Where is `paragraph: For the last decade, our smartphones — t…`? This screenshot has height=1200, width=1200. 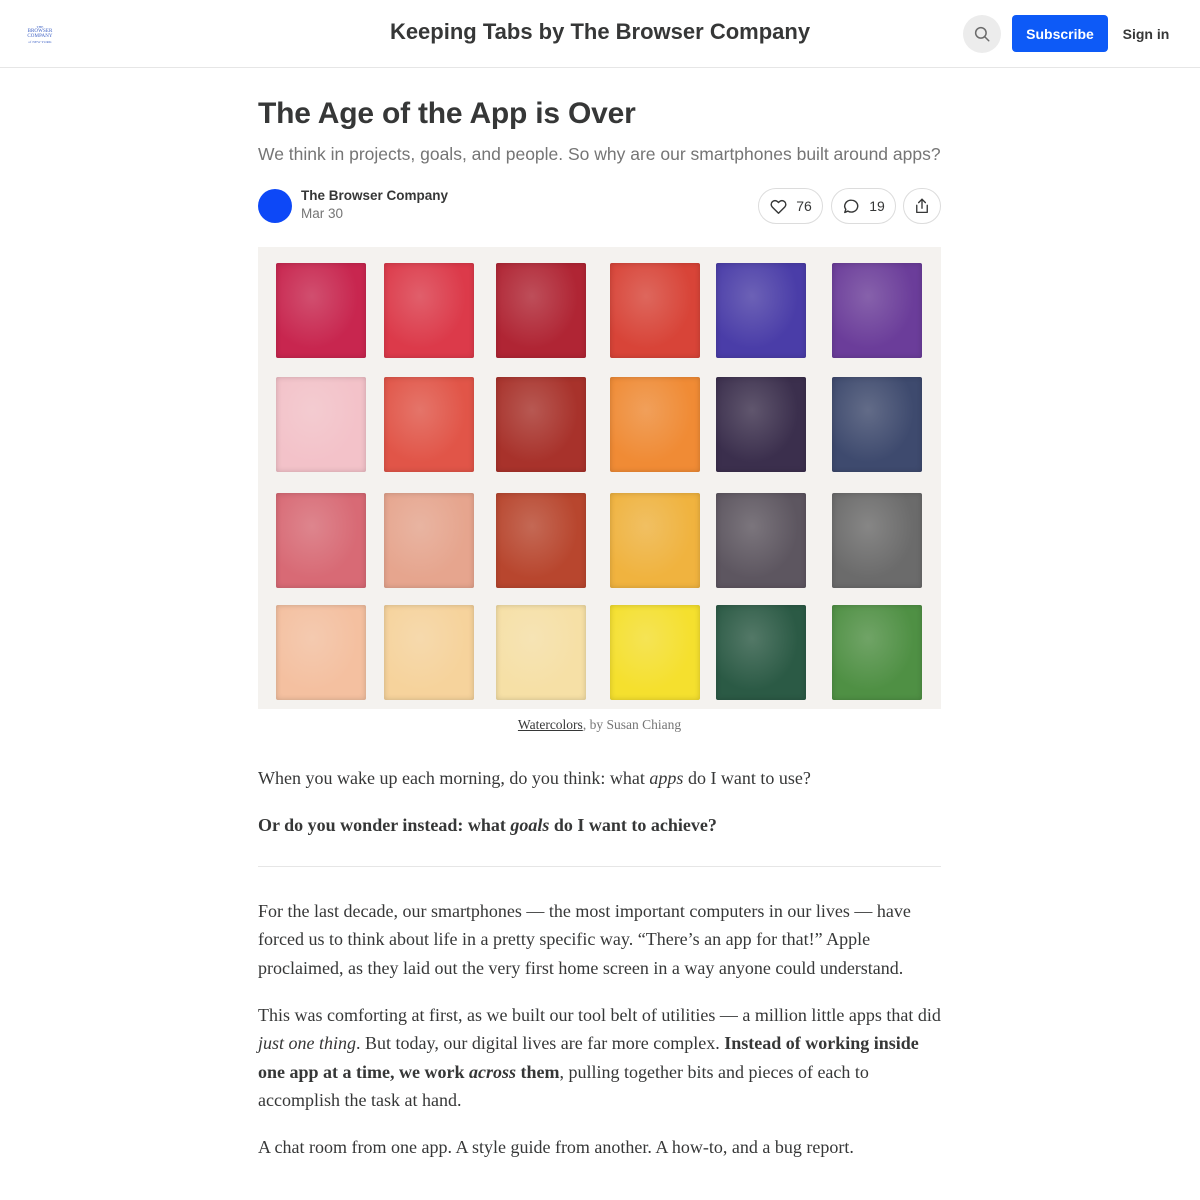
paragraph: For the last decade, our smartphones — t… is located at coordinates (584, 939).